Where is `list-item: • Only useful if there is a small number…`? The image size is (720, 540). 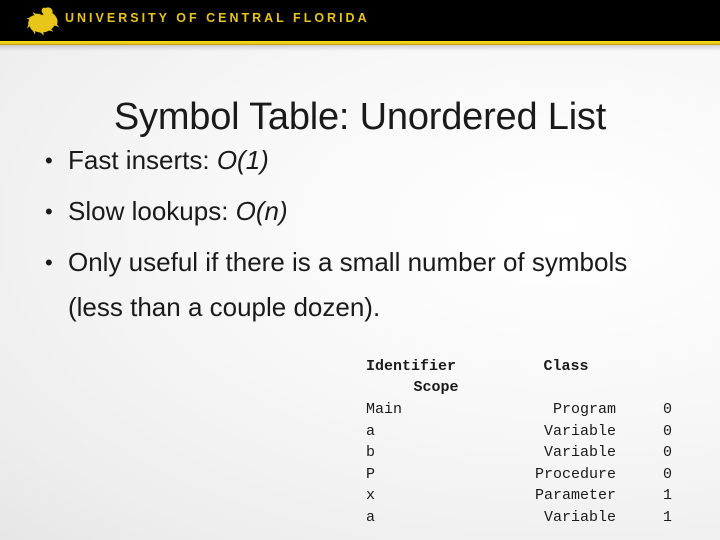
list-item: • Only useful if there is a small number… is located at coordinates (340, 285).